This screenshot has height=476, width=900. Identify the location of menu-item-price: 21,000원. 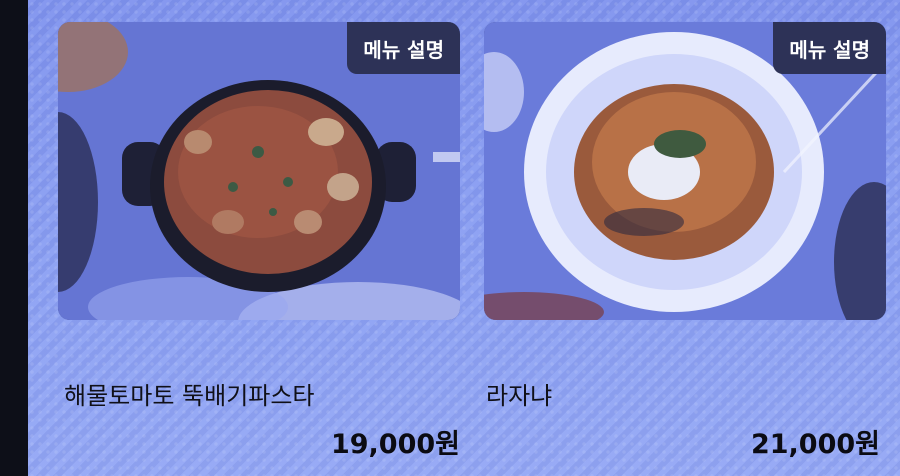
(815, 444).